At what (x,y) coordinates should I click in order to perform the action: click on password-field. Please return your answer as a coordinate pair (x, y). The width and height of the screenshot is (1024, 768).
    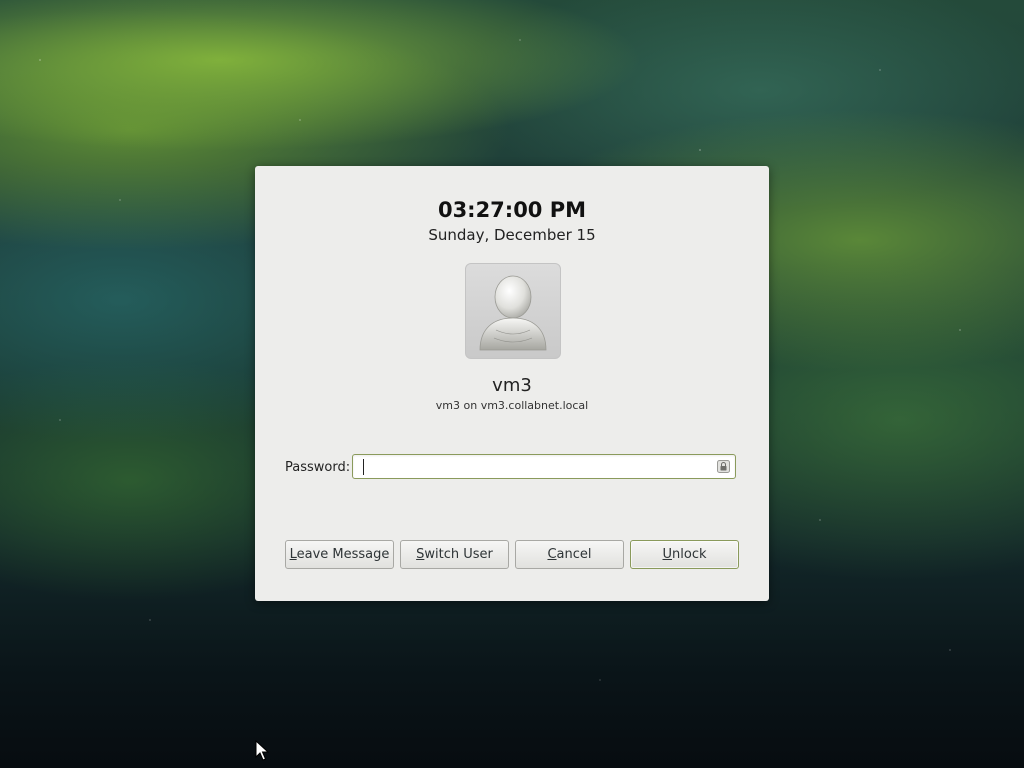
    Looking at the image, I should click on (544, 466).